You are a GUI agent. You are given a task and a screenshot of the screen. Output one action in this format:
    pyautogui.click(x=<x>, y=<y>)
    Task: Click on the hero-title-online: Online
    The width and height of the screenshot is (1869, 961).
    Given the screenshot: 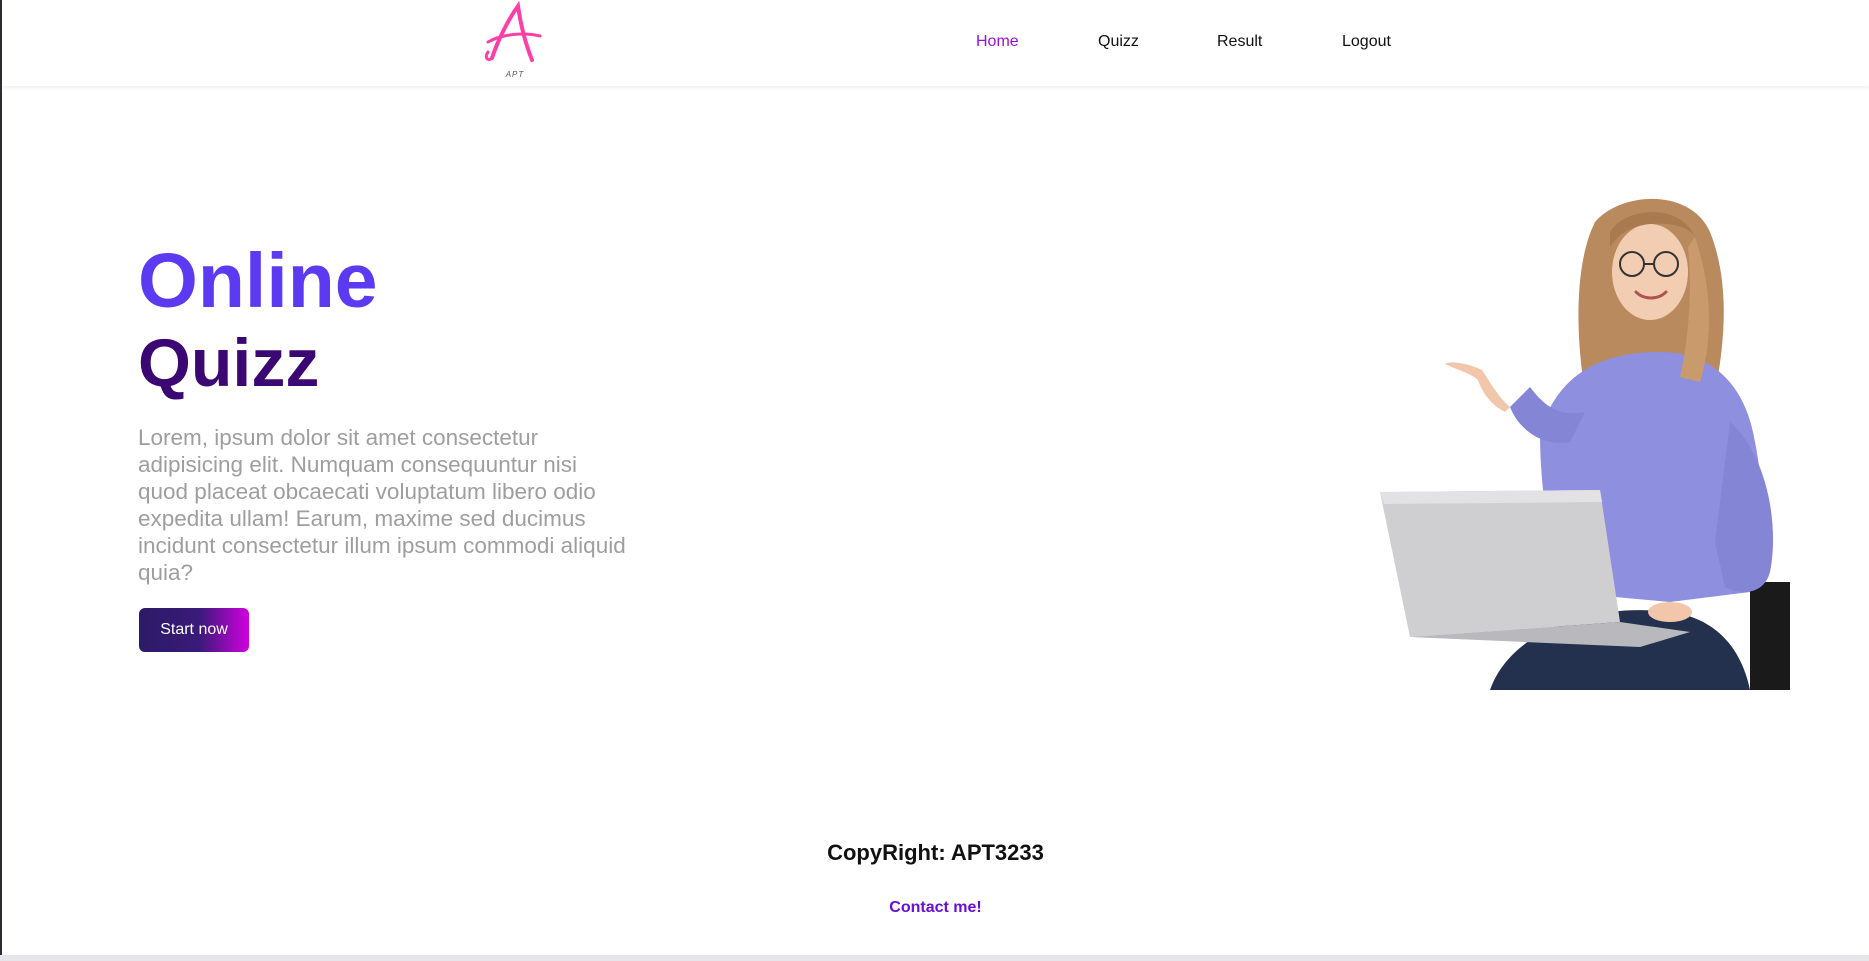 What is the action you would take?
    pyautogui.click(x=258, y=281)
    